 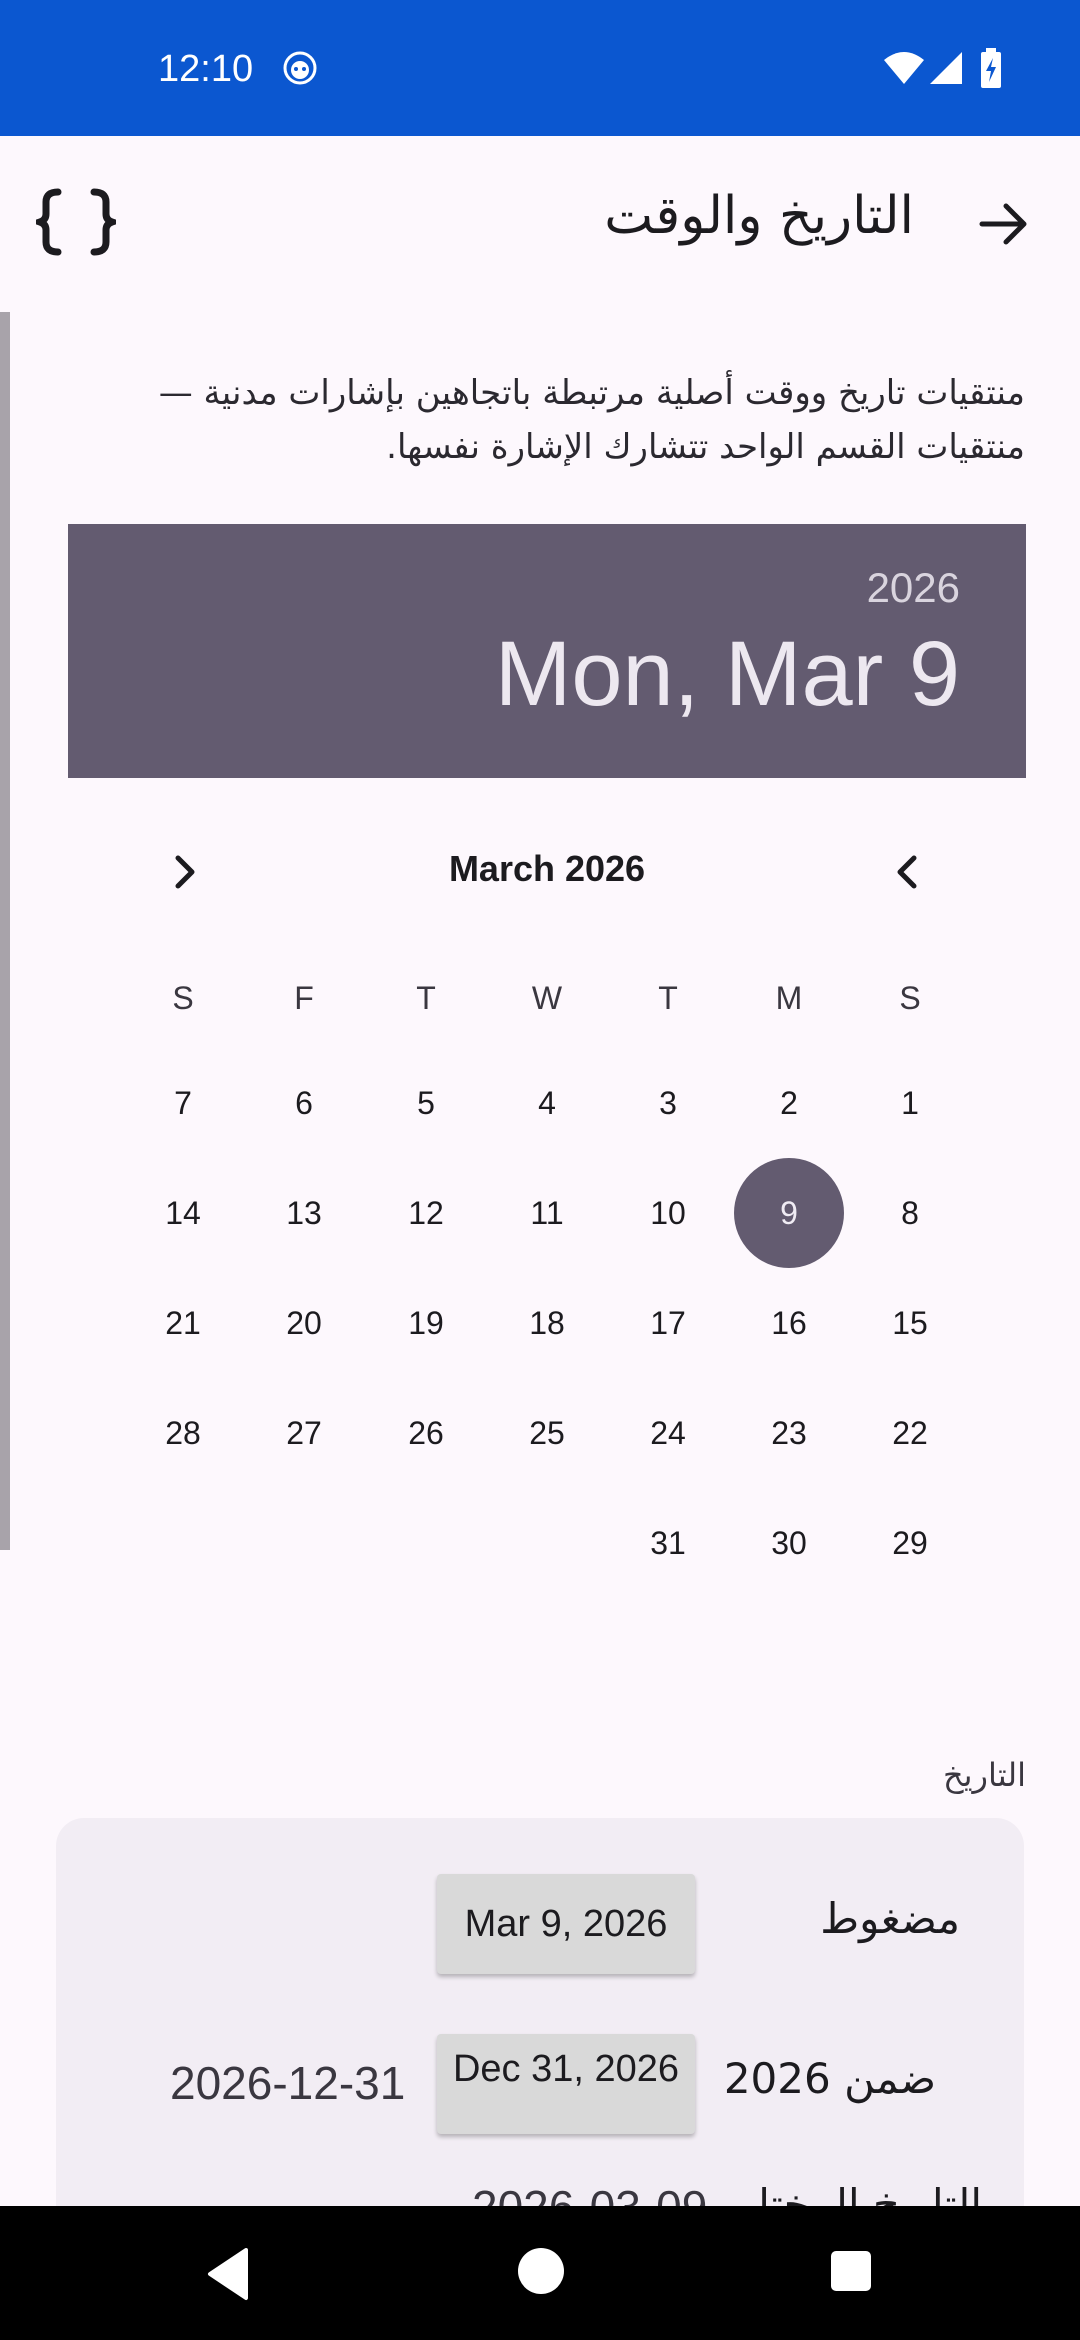 I want to click on calendar-day: 5, so click(x=426, y=1103).